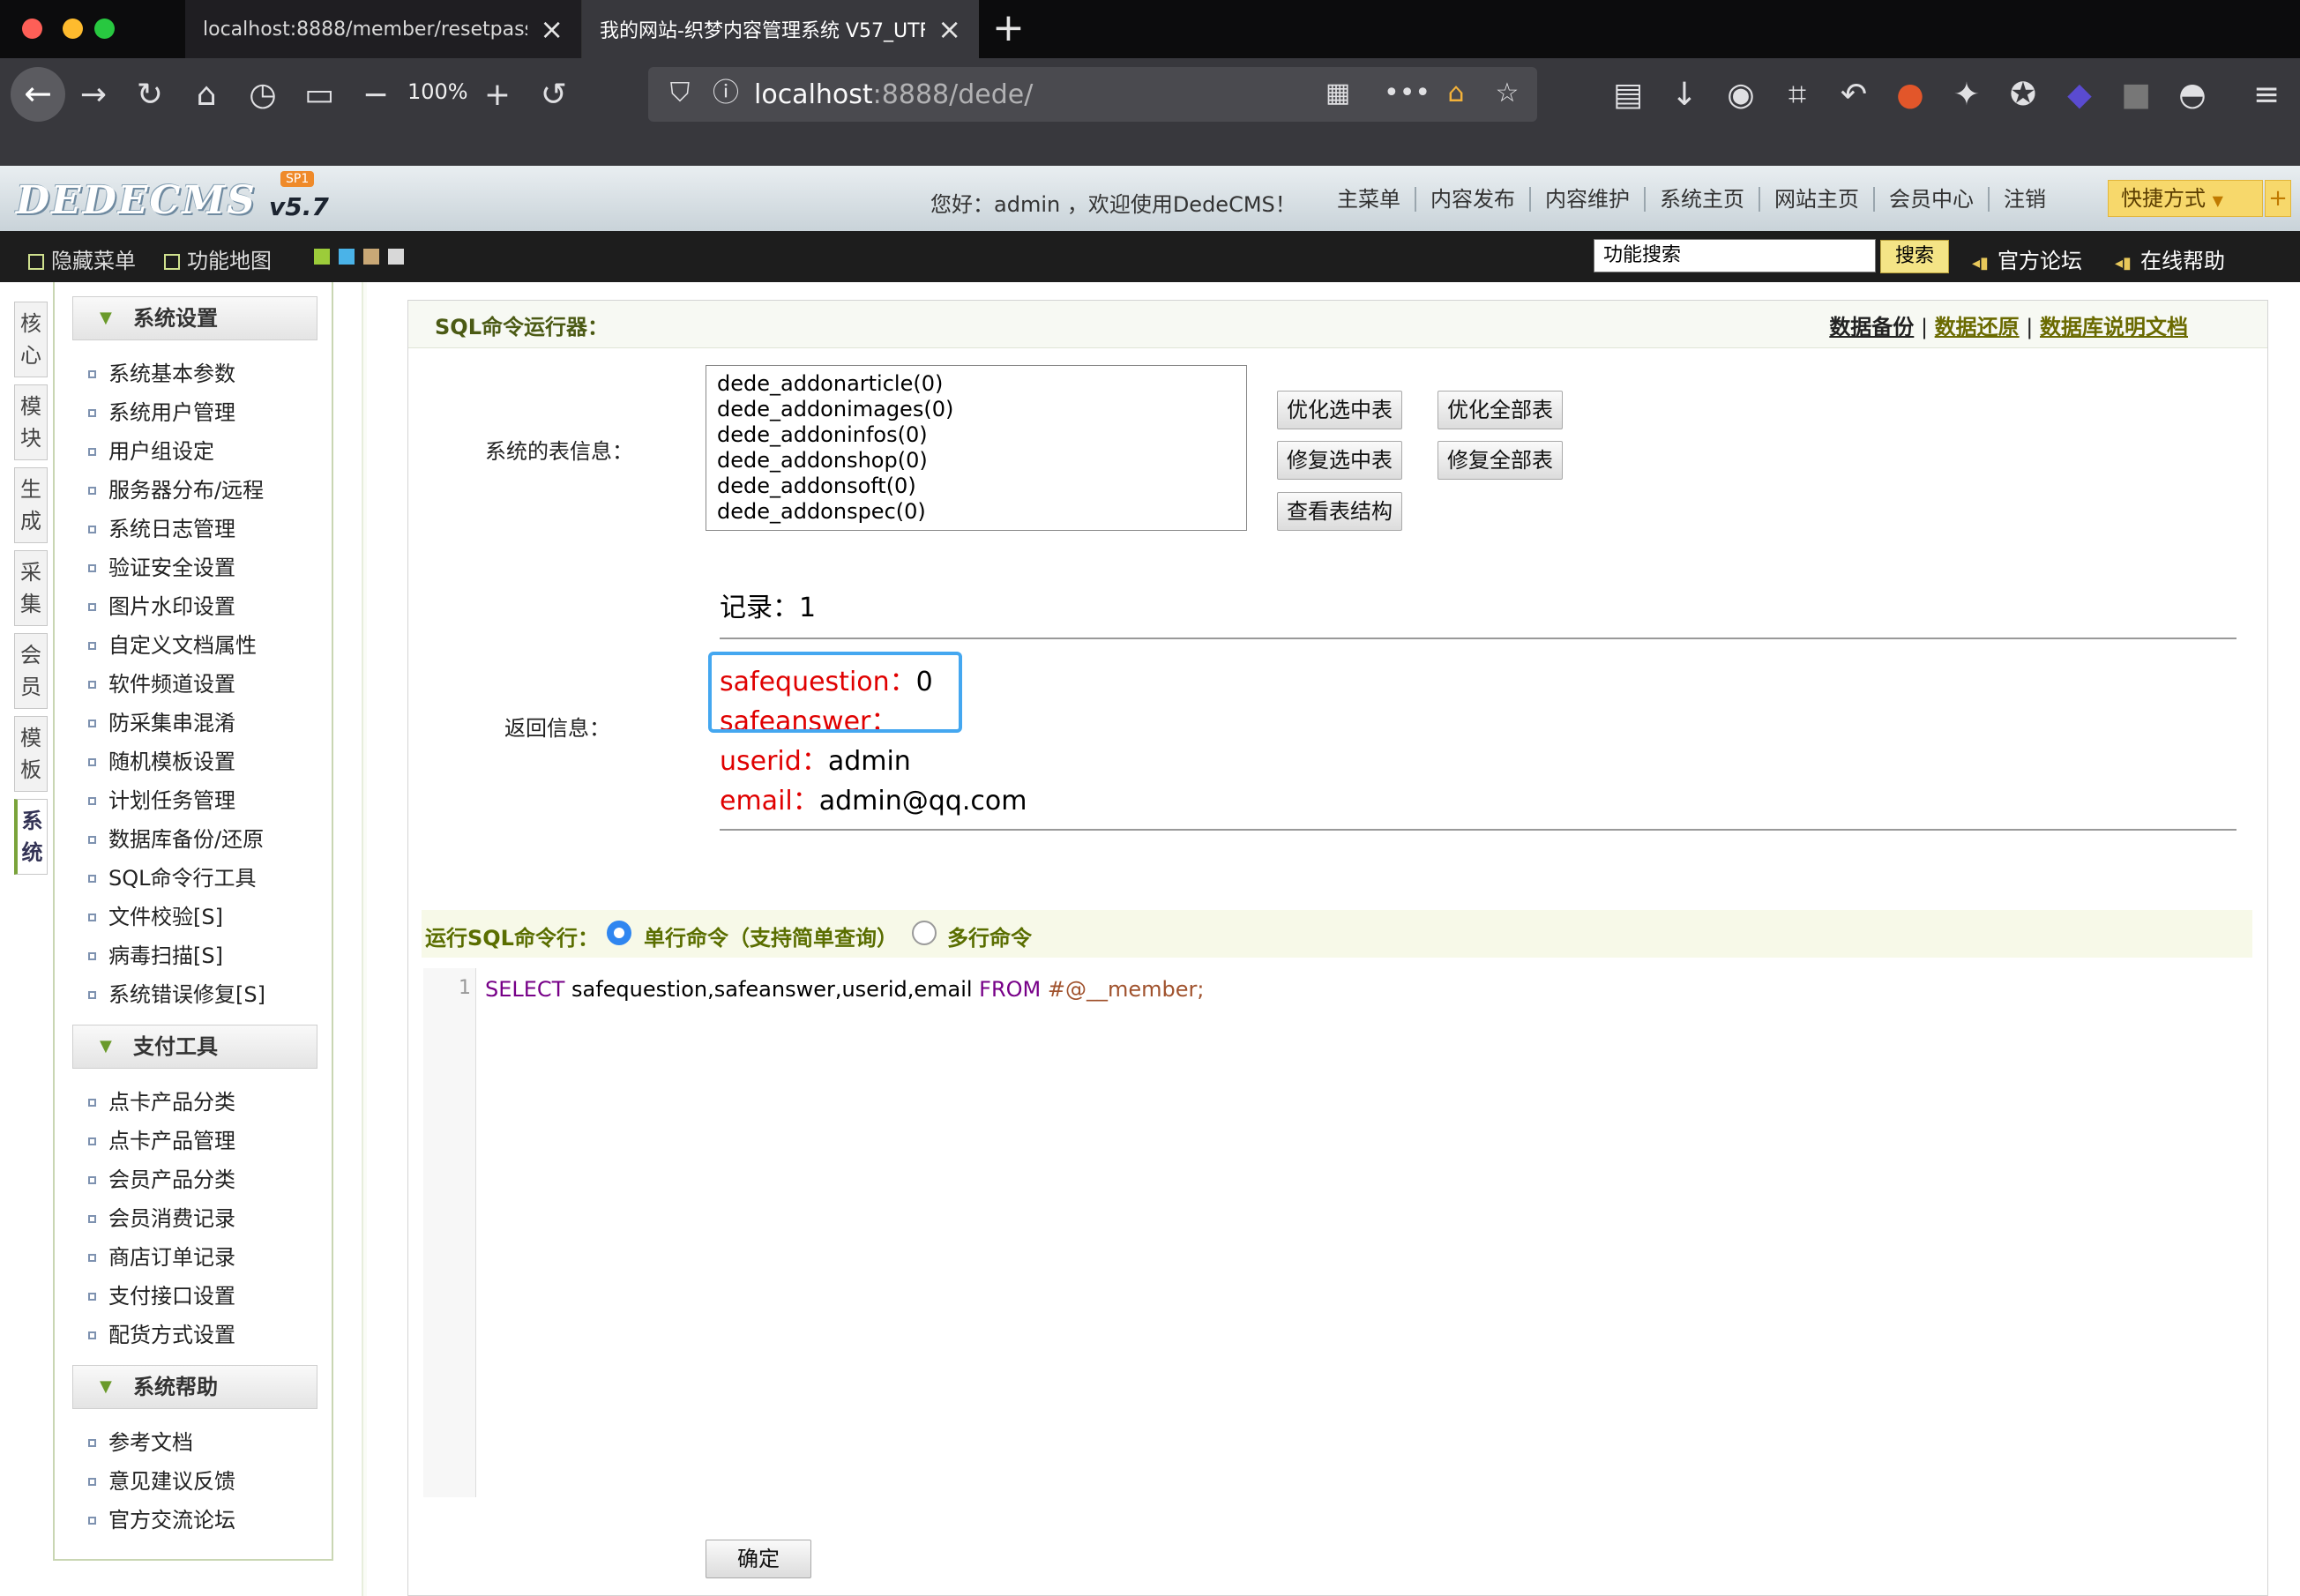 The width and height of the screenshot is (2300, 1596). What do you see at coordinates (162, 1332) in the screenshot?
I see `sidebar-item: 配货方式设置` at bounding box center [162, 1332].